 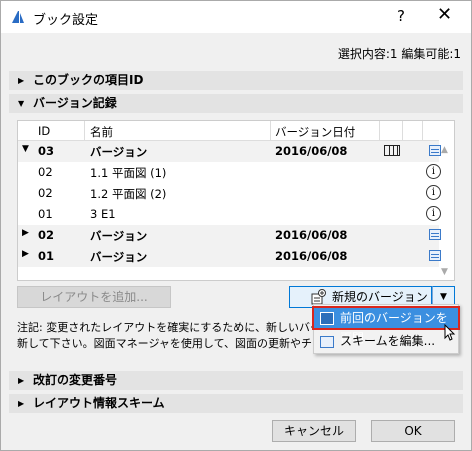 I want to click on section-revision-number: ▶ 改訂の変更番号, so click(x=236, y=380).